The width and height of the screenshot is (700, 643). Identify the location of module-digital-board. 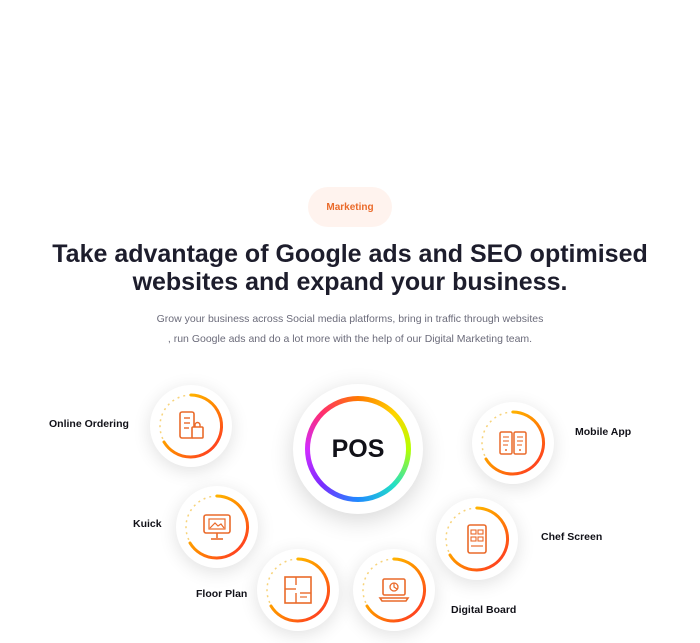
(394, 590).